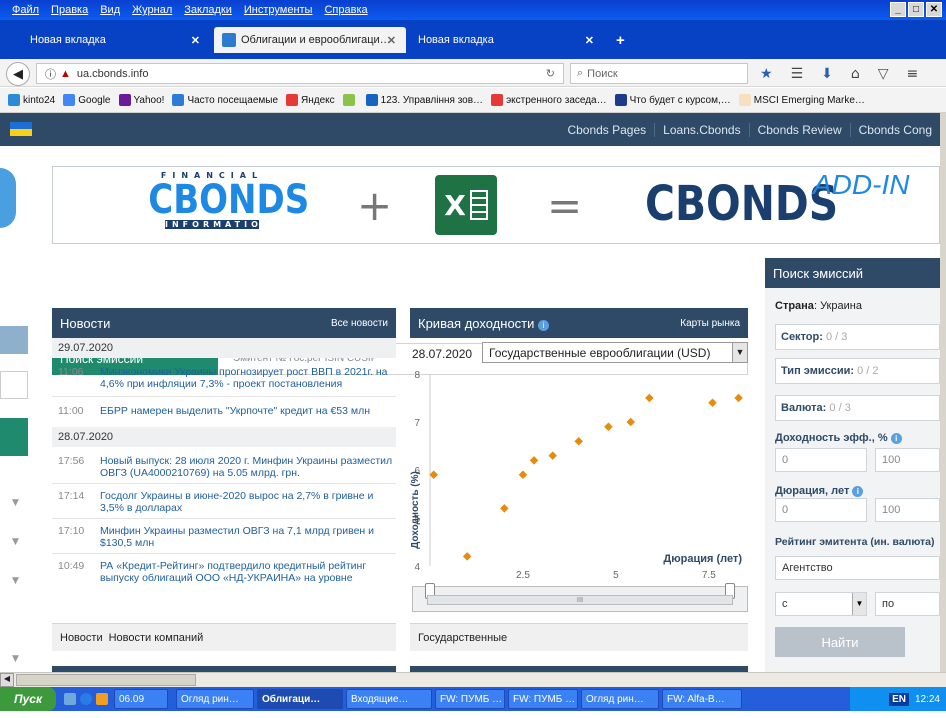  Describe the element at coordinates (18, 74) in the screenshot. I see `back-icon: ◀` at that location.